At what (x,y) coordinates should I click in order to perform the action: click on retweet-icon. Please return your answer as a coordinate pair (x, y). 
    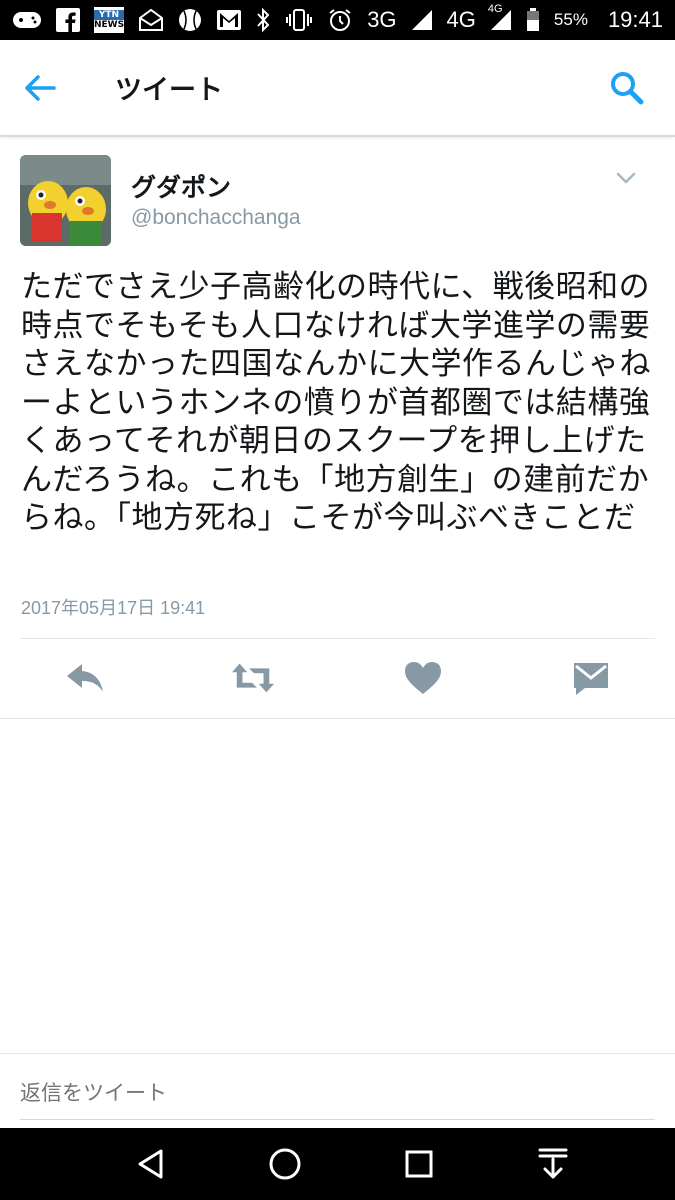
    Looking at the image, I should click on (253, 678).